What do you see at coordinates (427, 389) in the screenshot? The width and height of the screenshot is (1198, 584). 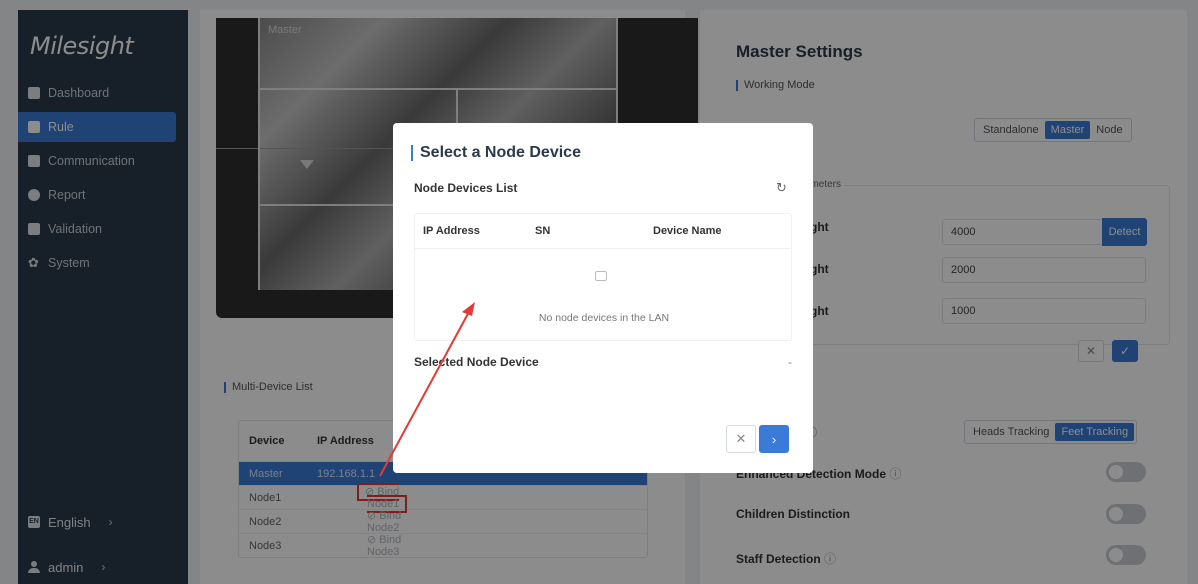 I see `annotation-arrow` at bounding box center [427, 389].